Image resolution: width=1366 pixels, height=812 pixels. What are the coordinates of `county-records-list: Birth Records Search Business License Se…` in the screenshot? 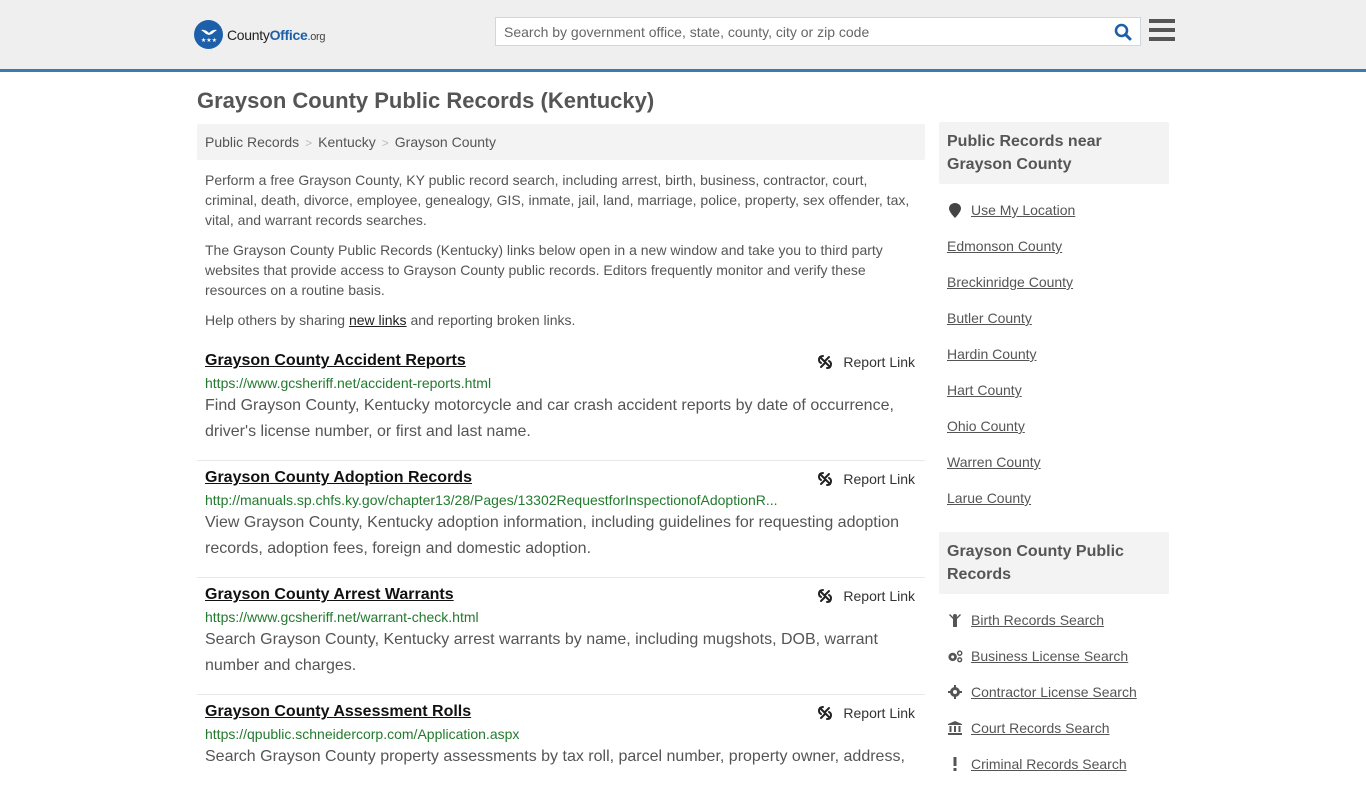 It's located at (1054, 696).